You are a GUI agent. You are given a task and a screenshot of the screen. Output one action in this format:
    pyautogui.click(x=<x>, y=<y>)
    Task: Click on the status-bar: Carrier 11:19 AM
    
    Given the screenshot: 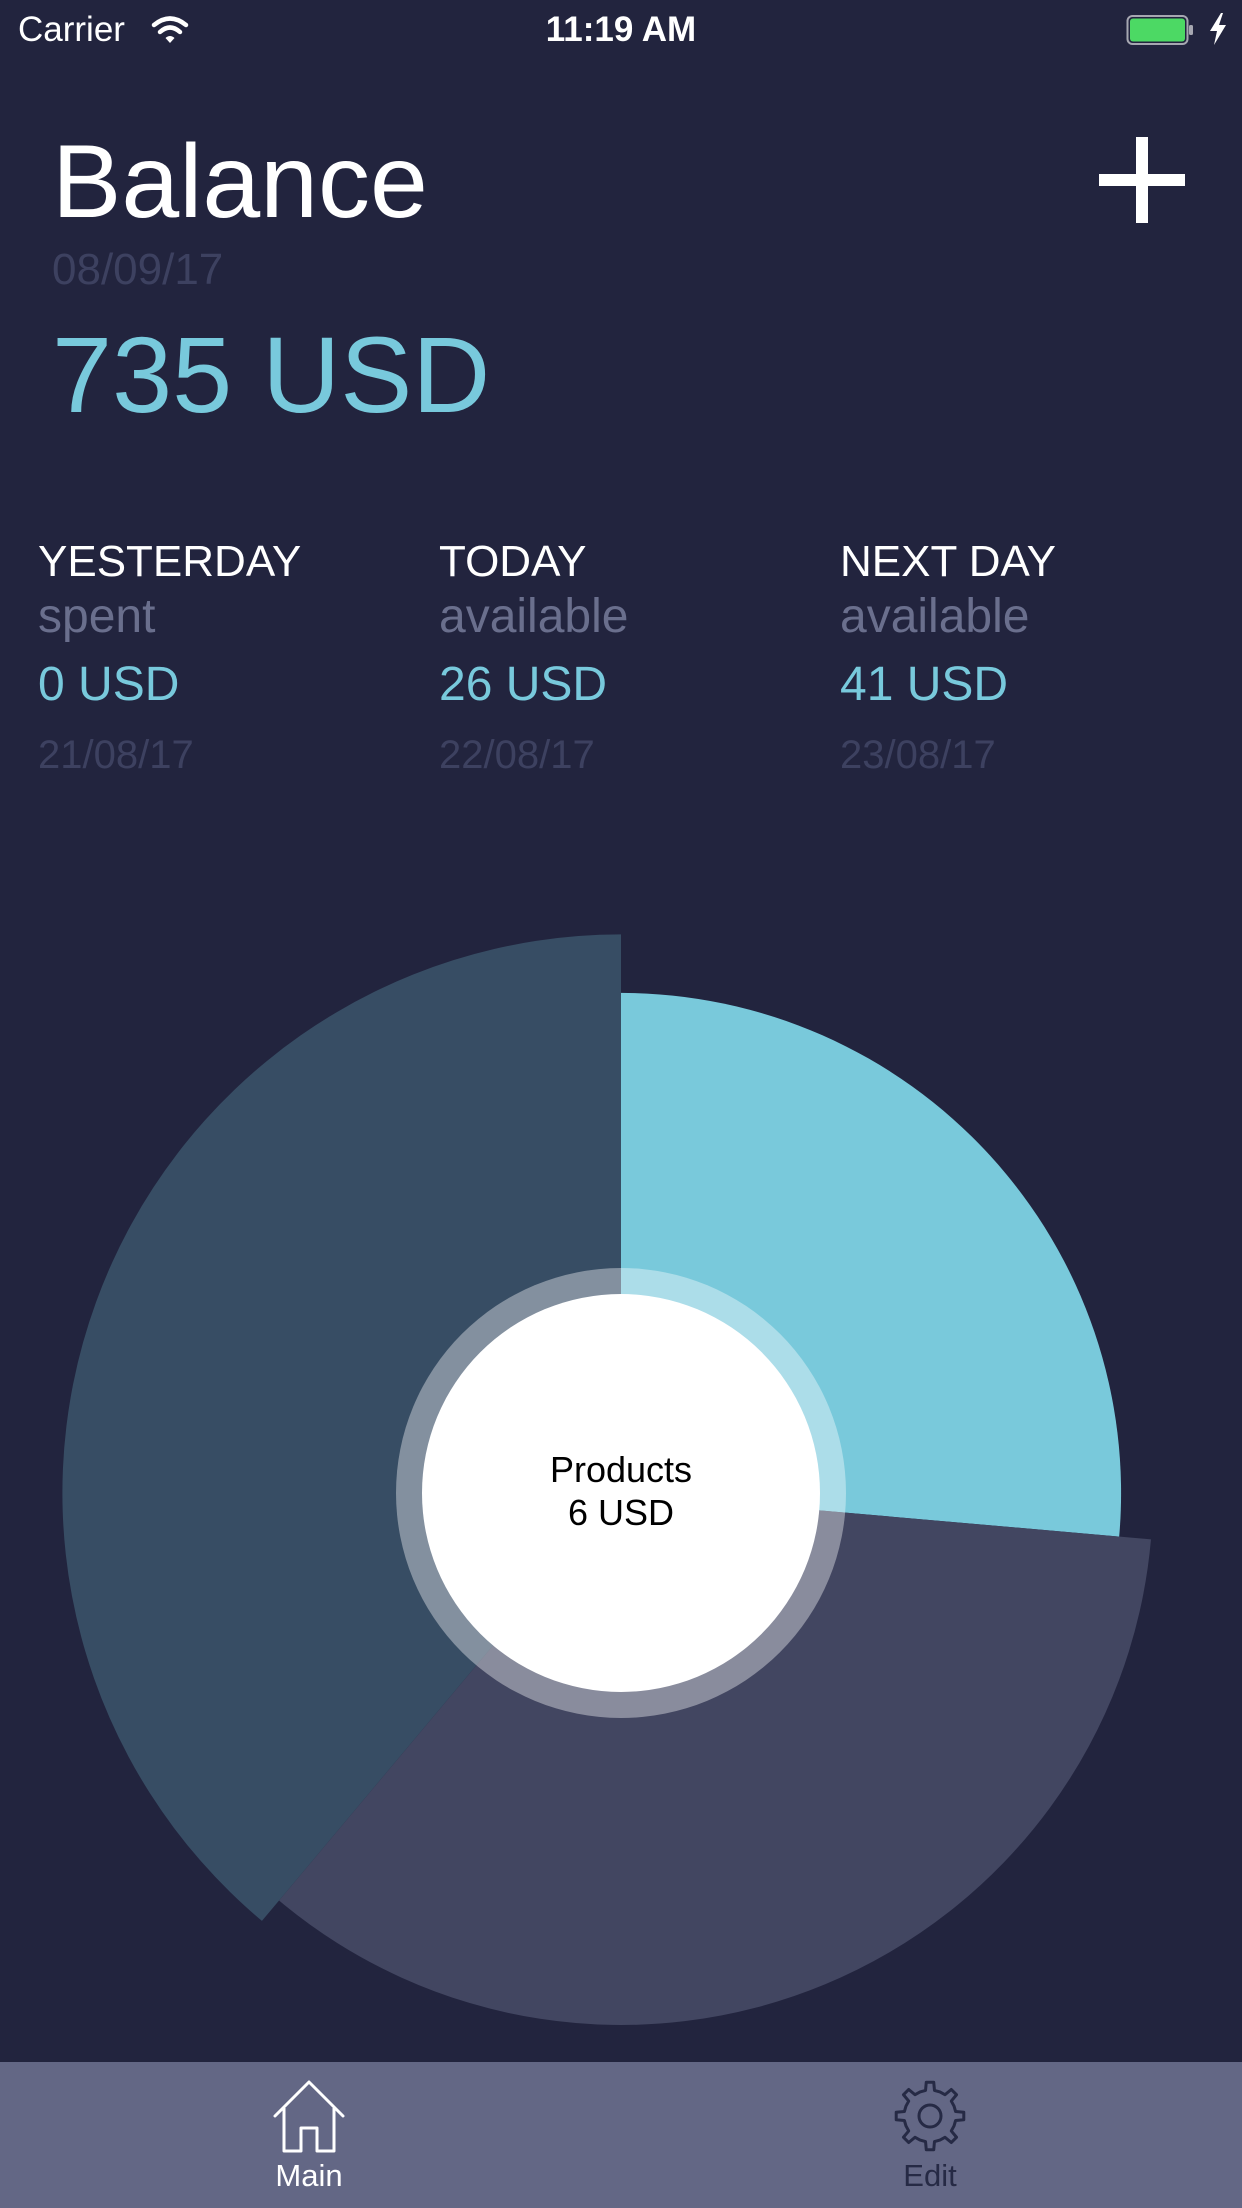 What is the action you would take?
    pyautogui.click(x=621, y=30)
    